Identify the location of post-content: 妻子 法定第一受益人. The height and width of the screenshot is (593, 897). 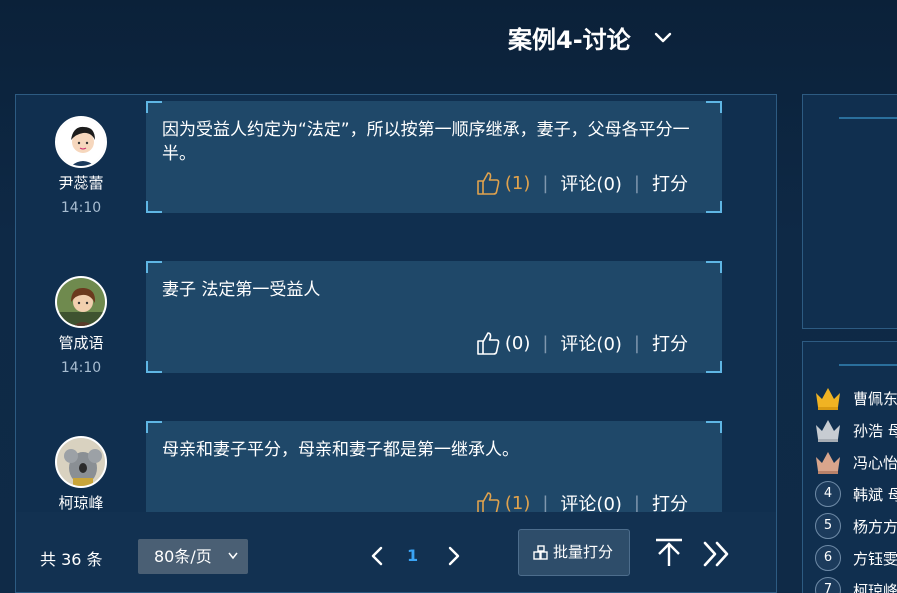
(241, 290).